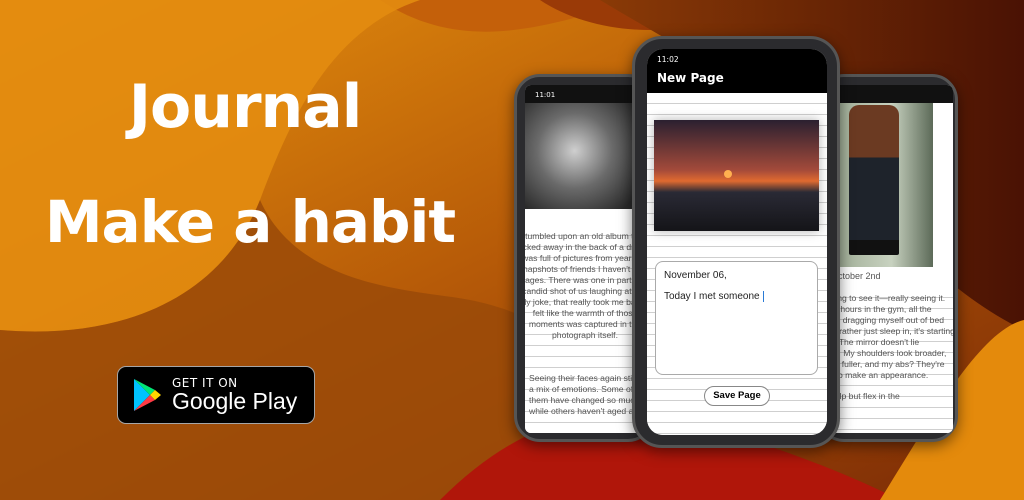 Image resolution: width=1024 pixels, height=500 pixels. What do you see at coordinates (695, 275) in the screenshot?
I see `entry-date-text: November 06,` at bounding box center [695, 275].